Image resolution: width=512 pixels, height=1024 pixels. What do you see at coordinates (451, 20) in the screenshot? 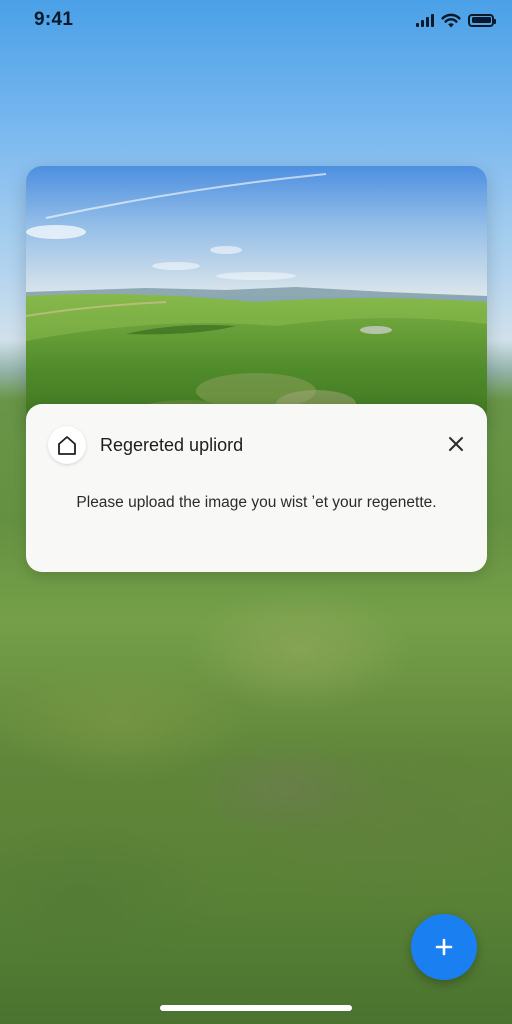
I see `wifi-icon` at bounding box center [451, 20].